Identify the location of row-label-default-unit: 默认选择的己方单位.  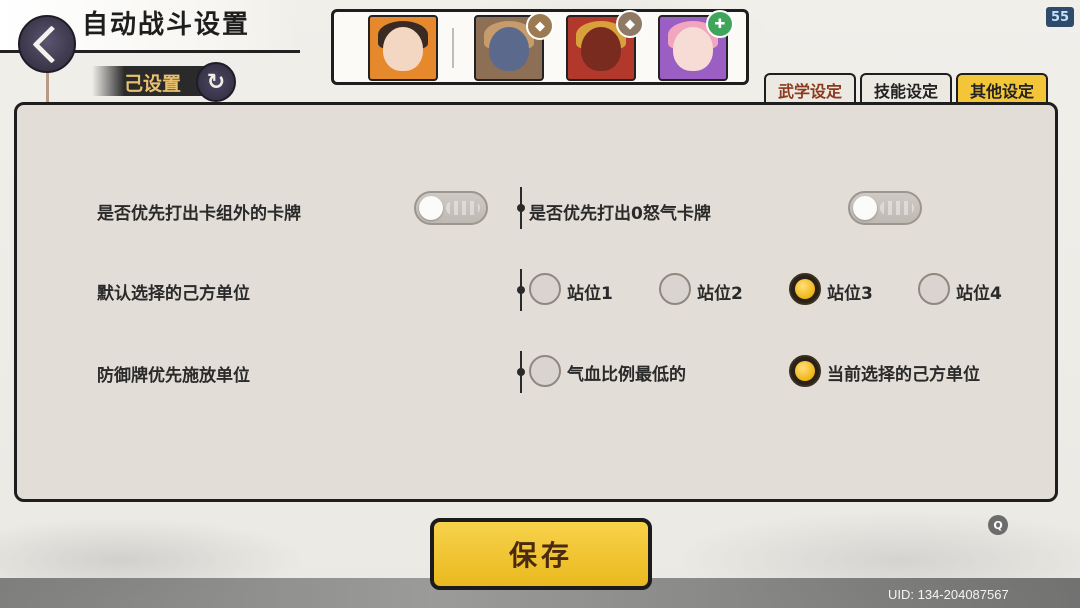
(173, 294).